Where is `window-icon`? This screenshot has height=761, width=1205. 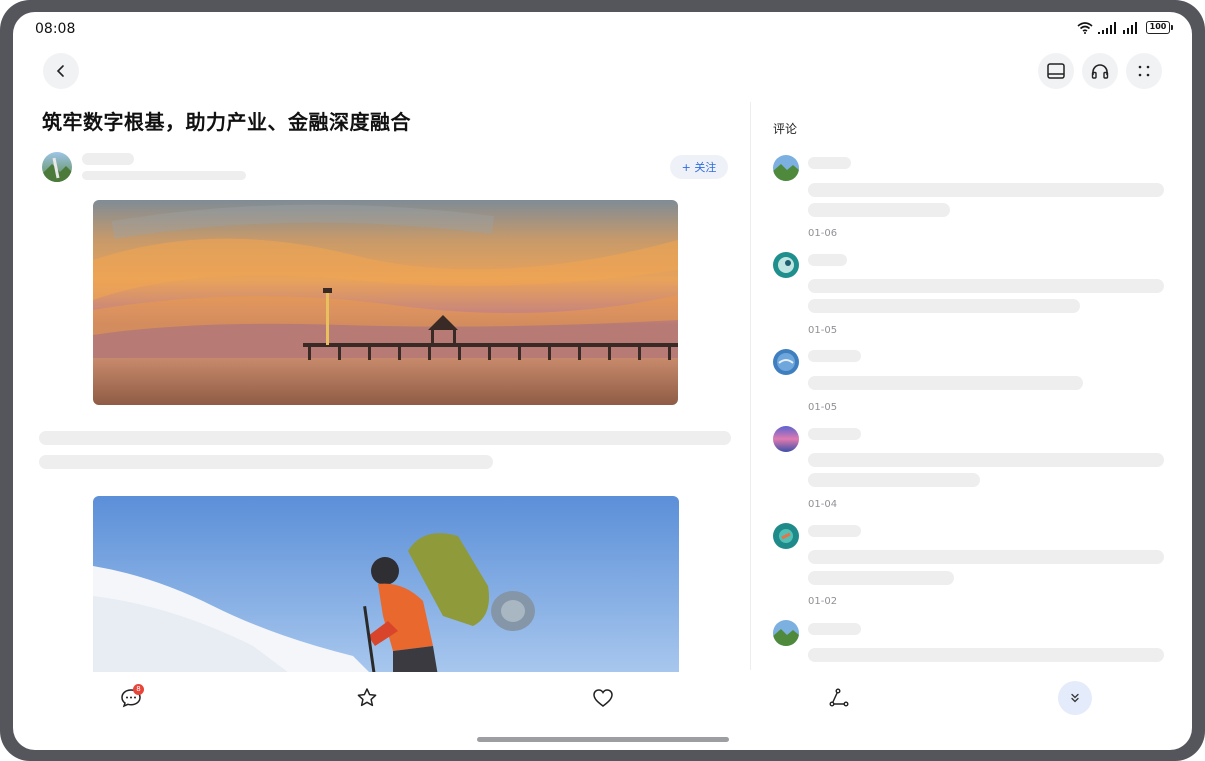
window-icon is located at coordinates (1056, 71).